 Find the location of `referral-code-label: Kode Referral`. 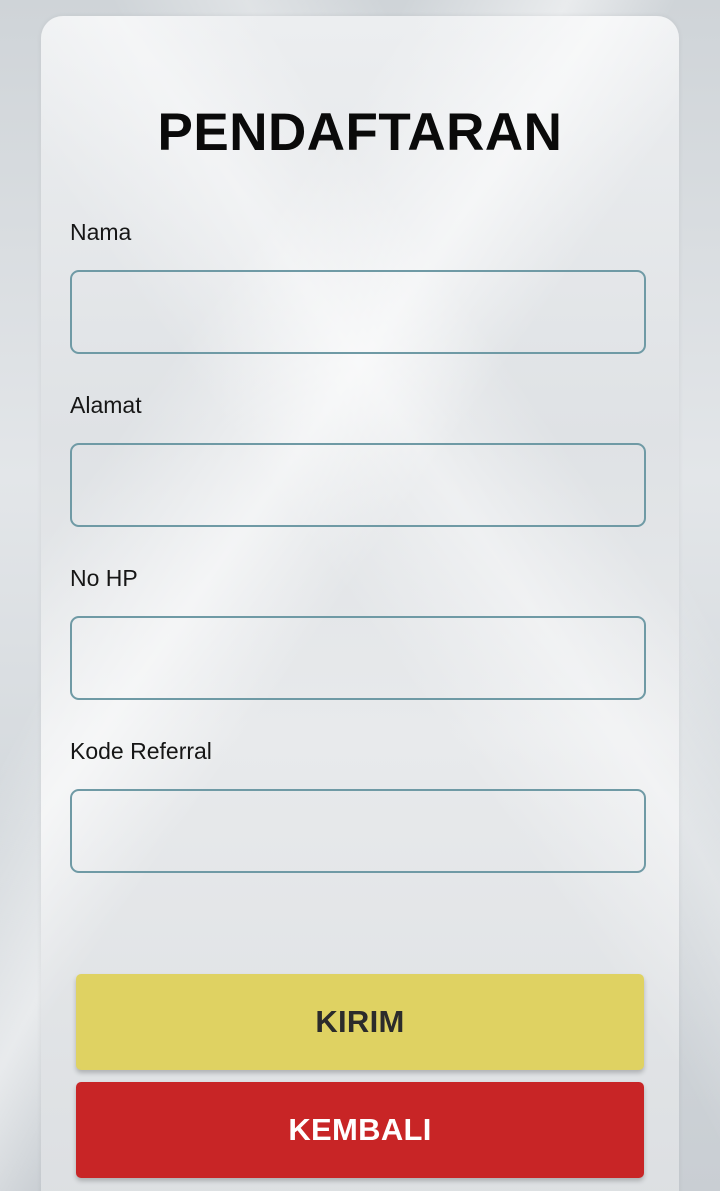

referral-code-label: Kode Referral is located at coordinates (141, 751).